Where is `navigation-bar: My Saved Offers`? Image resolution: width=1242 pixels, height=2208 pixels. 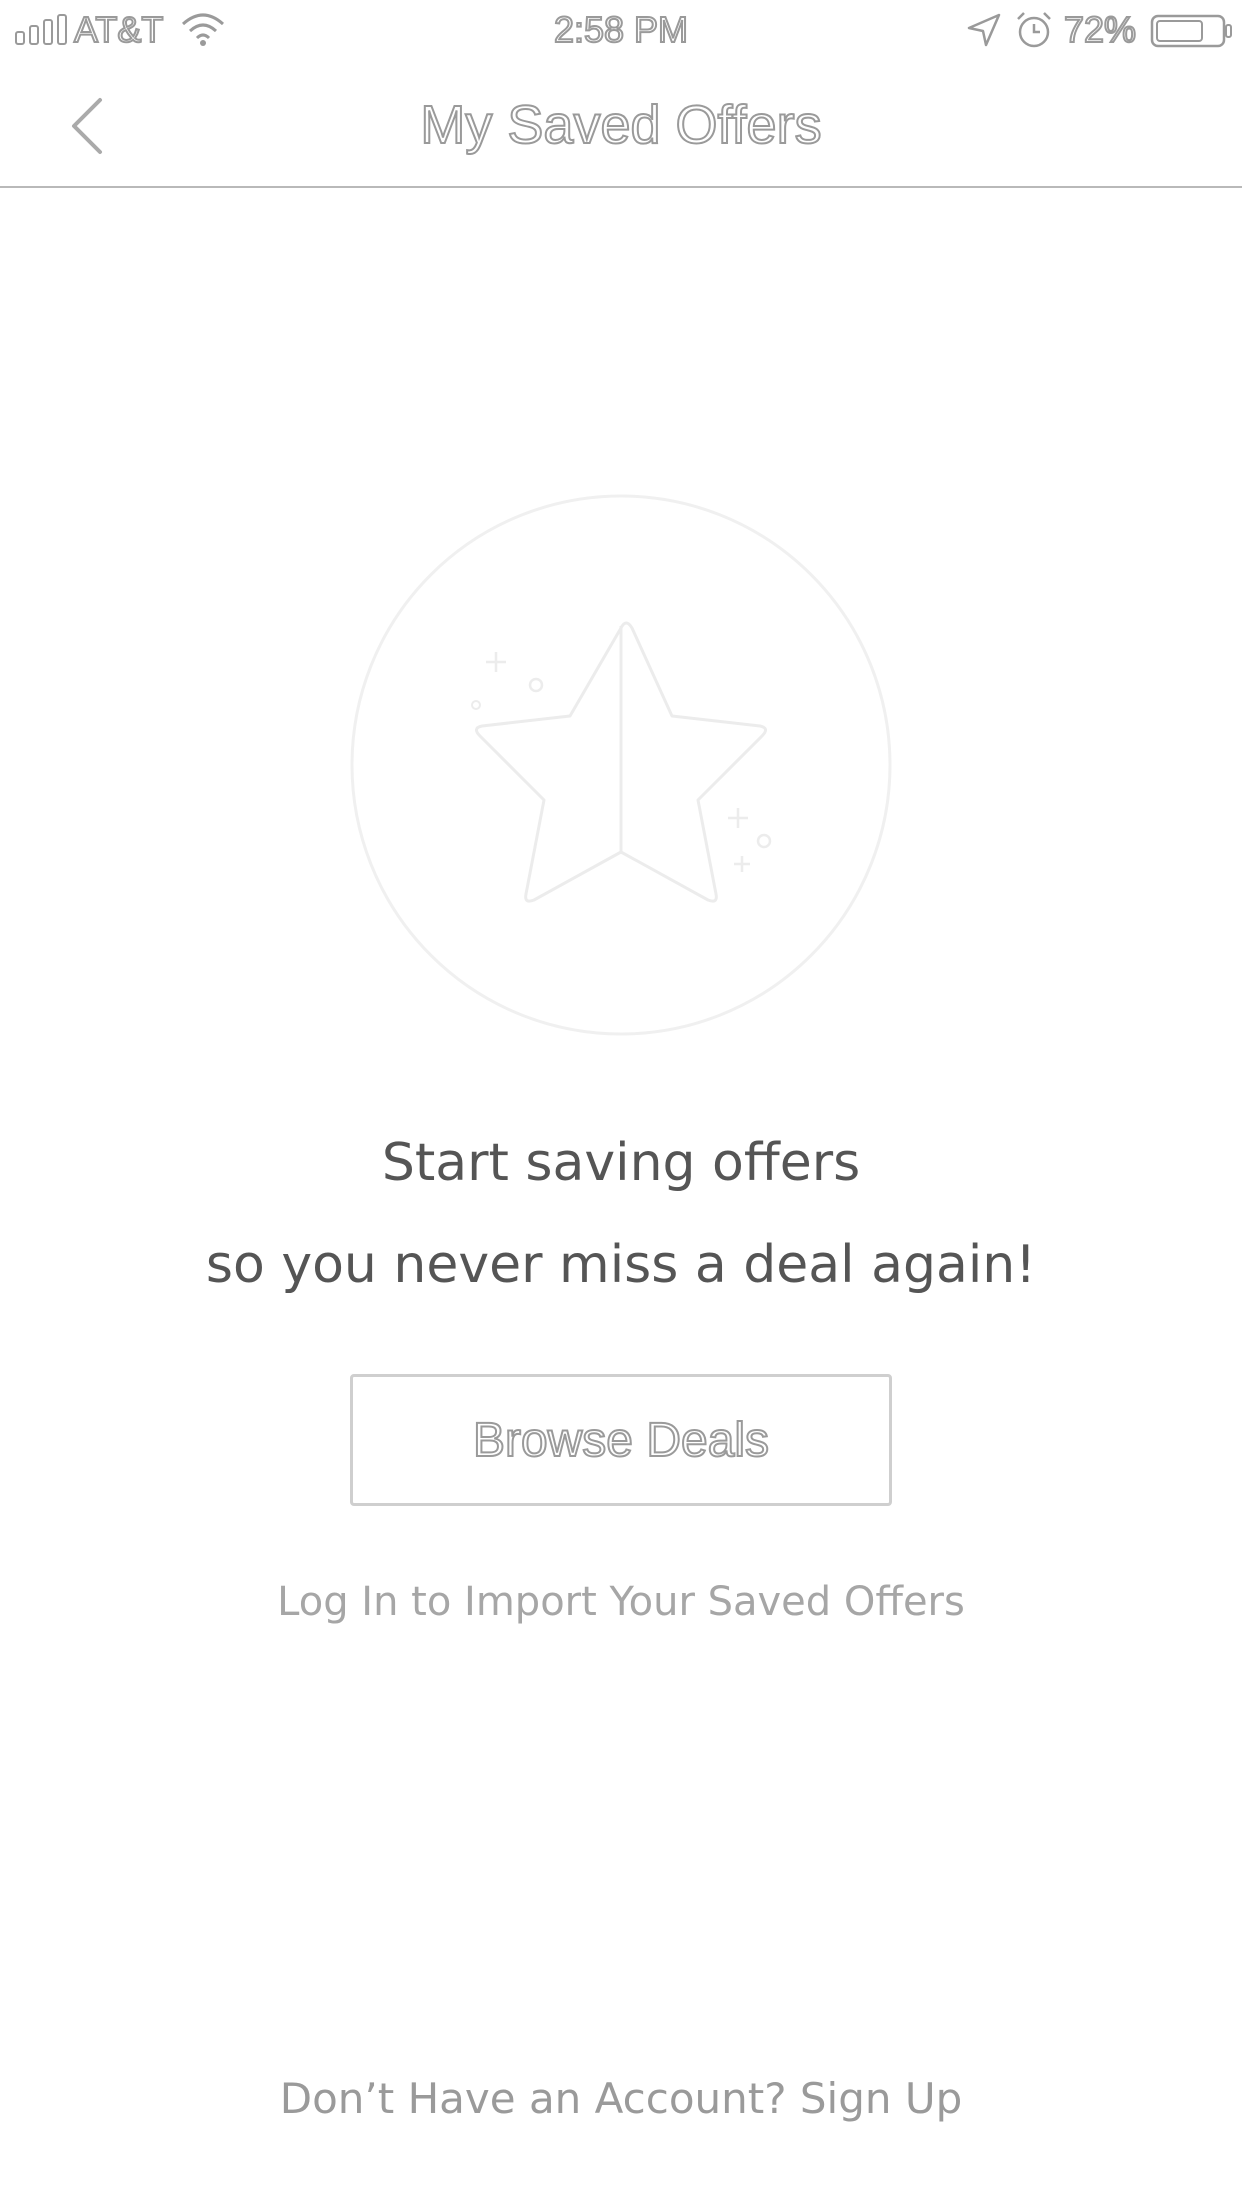 navigation-bar: My Saved Offers is located at coordinates (621, 125).